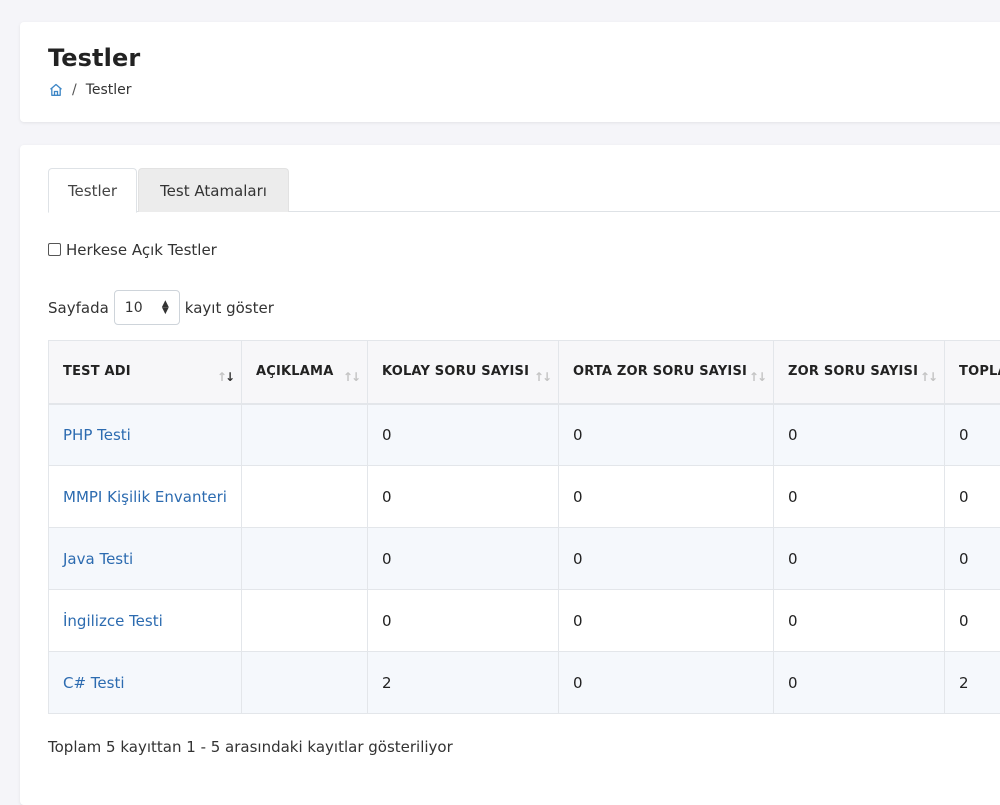 This screenshot has width=1000, height=805. I want to click on public-tests-filter: Herkese Açık Testler, so click(132, 250).